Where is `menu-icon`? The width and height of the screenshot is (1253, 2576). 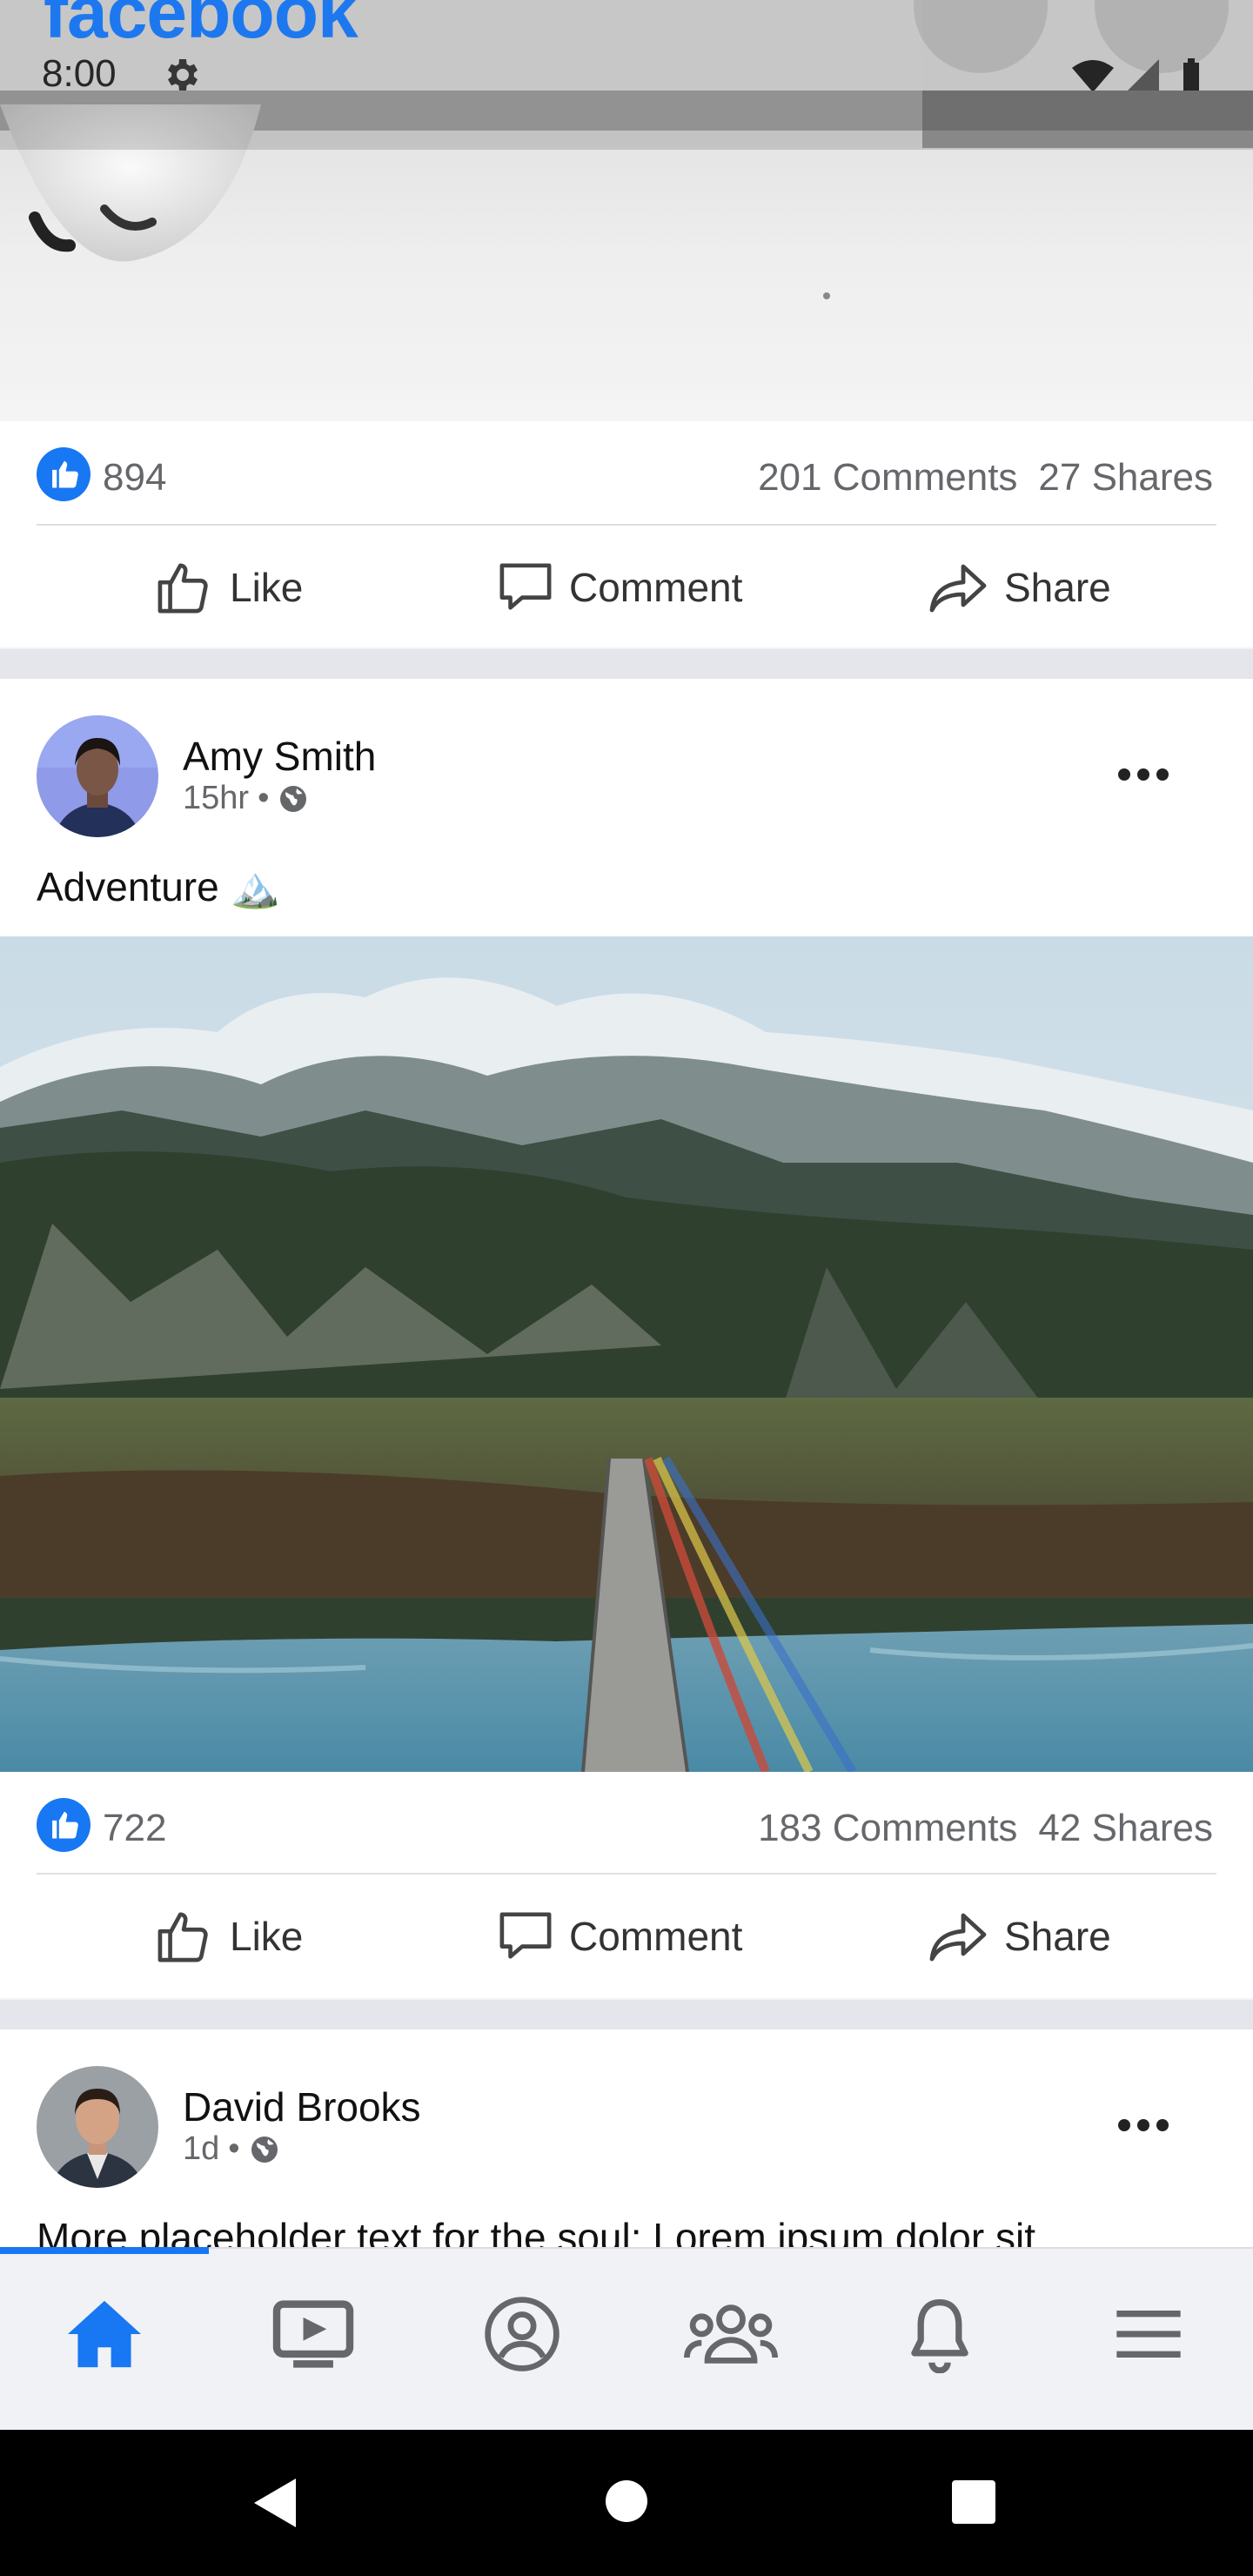 menu-icon is located at coordinates (1148, 2334).